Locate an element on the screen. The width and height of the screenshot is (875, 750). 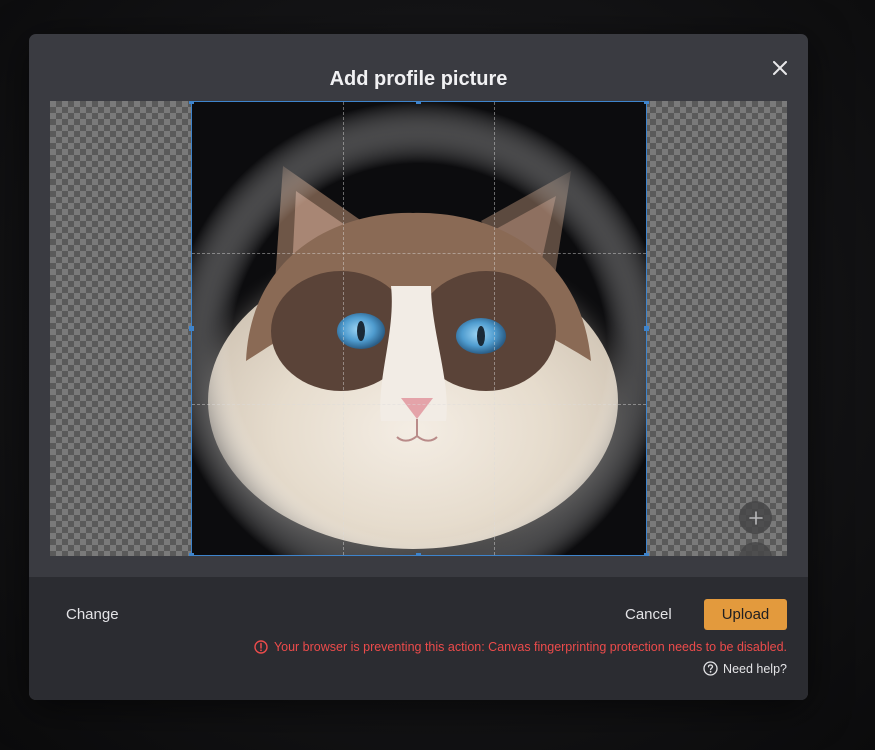
zoom-in-button is located at coordinates (755, 517).